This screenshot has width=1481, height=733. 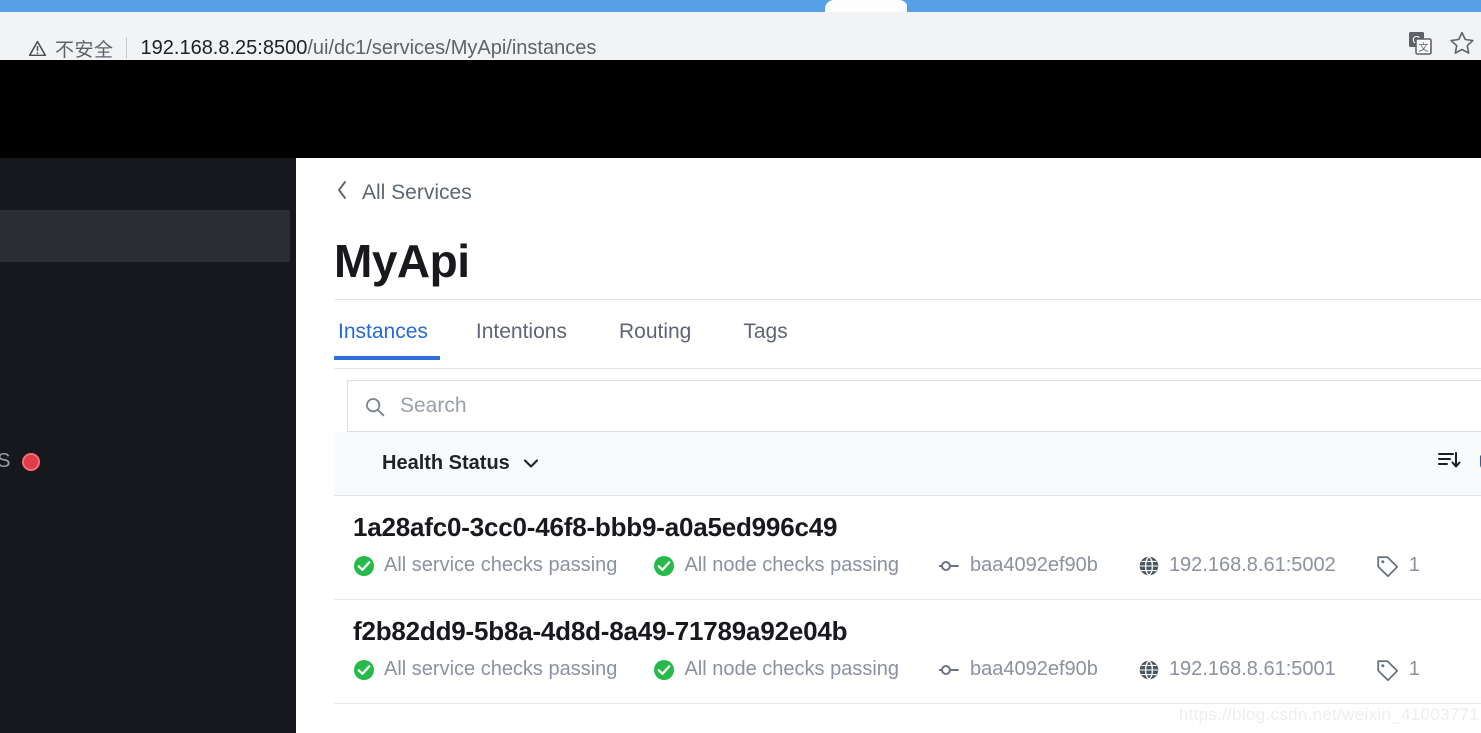 What do you see at coordinates (224, 47) in the screenshot?
I see `address-host: 192.168.8.25:8500` at bounding box center [224, 47].